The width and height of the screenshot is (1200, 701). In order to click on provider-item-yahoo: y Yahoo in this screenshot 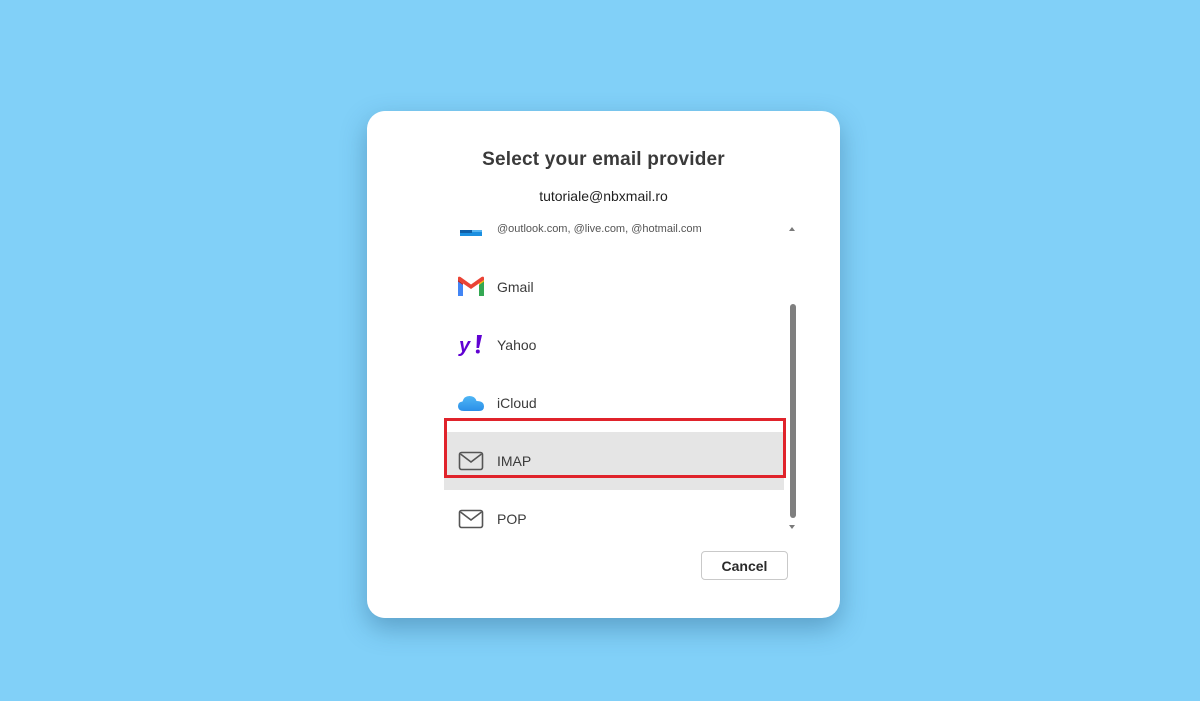, I will do `click(614, 345)`.